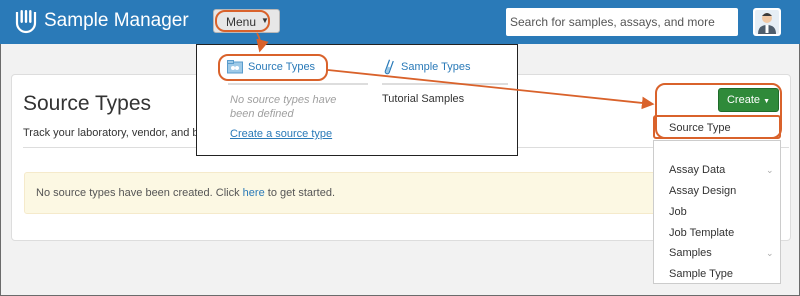 This screenshot has height=296, width=800. I want to click on arrow-source-types-to-create, so click(491, 89).